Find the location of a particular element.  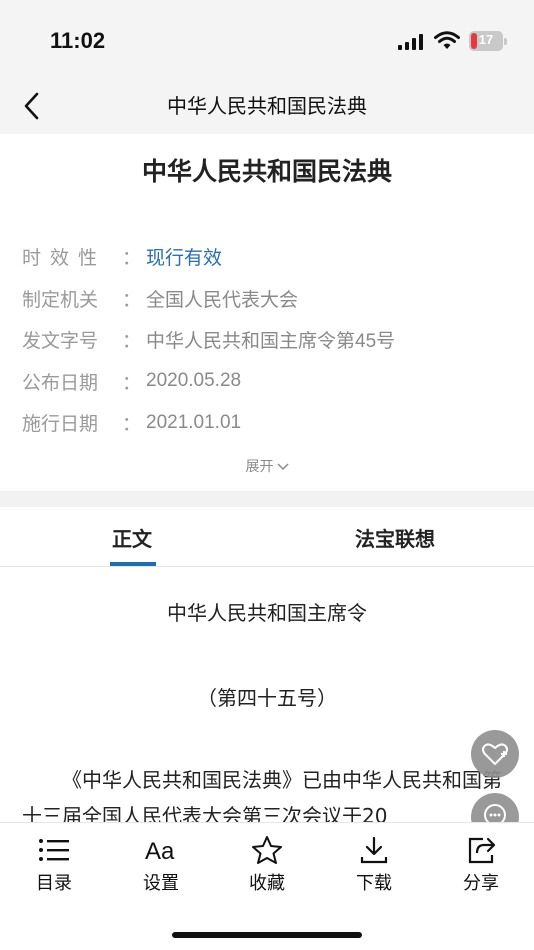

expand-label: 展开 is located at coordinates (259, 467).